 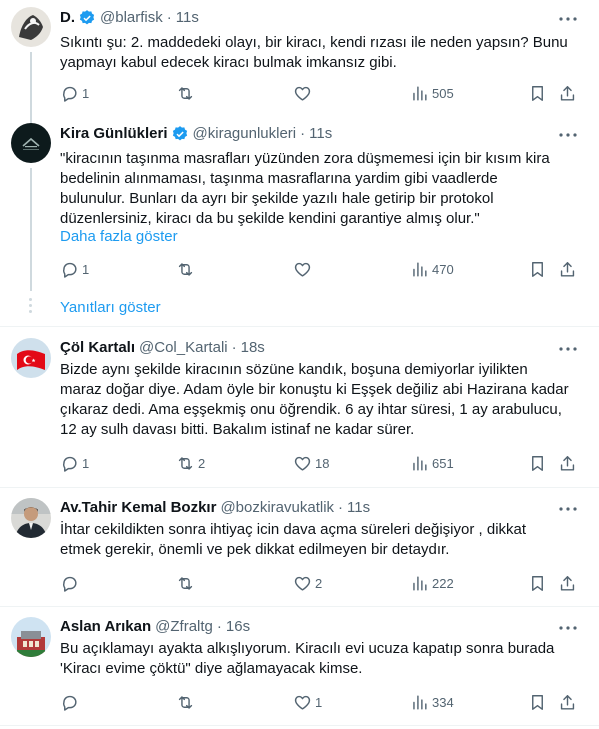 I want to click on view-count: 470, so click(x=443, y=269).